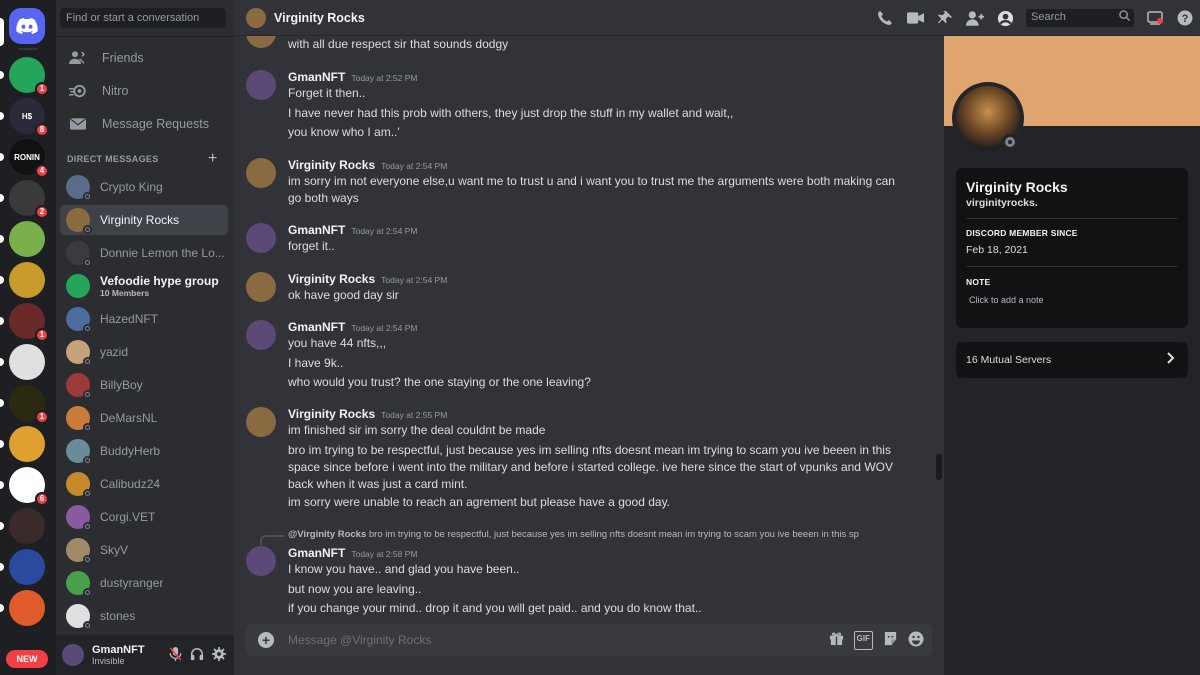  What do you see at coordinates (939, 331) in the screenshot?
I see `chat-scrollbar` at bounding box center [939, 331].